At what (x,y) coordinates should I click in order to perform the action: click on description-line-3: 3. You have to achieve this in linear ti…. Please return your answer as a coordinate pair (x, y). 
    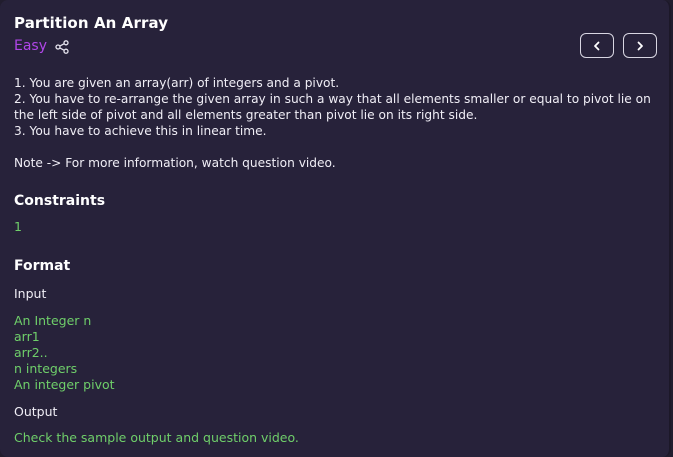
    Looking at the image, I should click on (140, 131).